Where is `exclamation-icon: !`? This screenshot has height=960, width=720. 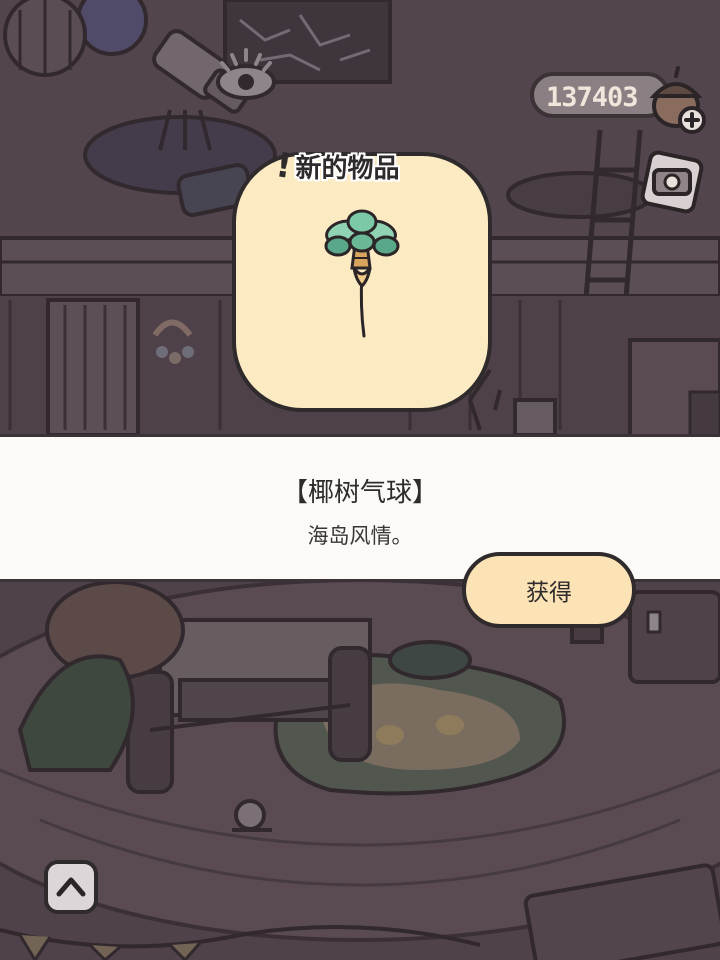 exclamation-icon: ! is located at coordinates (284, 166).